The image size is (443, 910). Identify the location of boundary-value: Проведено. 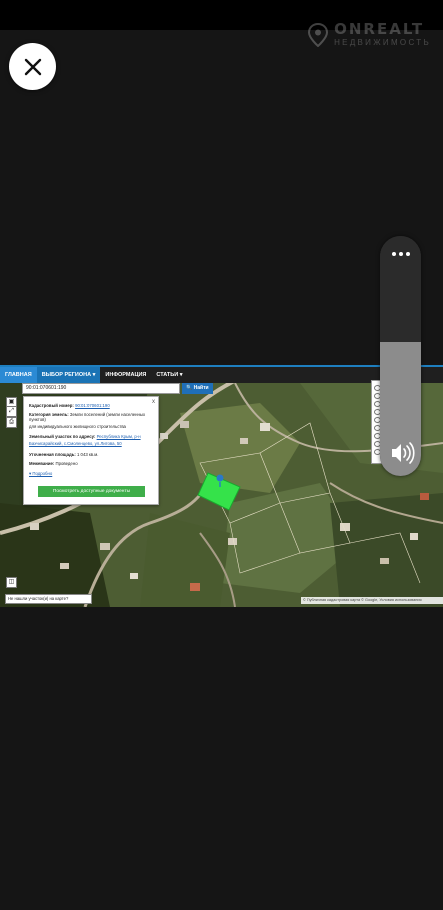
(66, 463).